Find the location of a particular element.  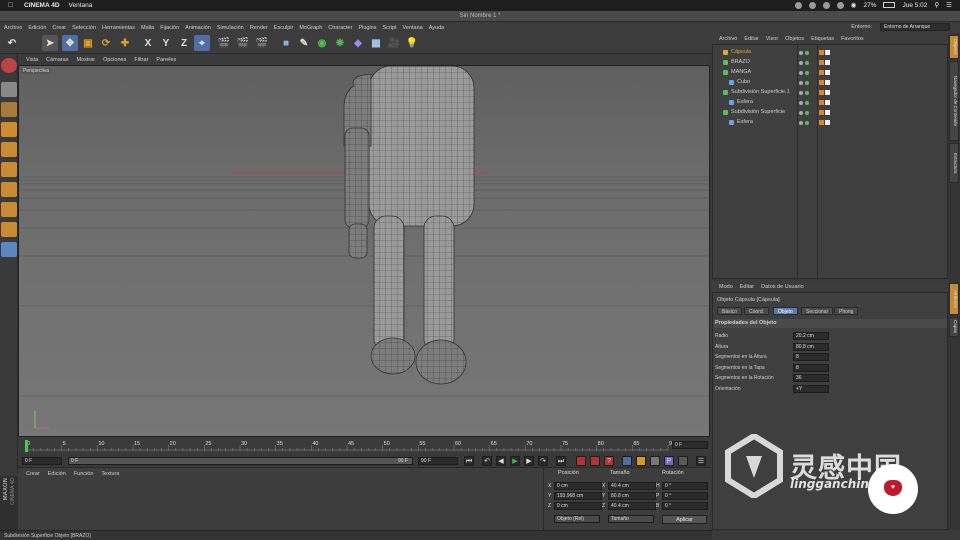

subdivision-icon: ◉ is located at coordinates (322, 43).